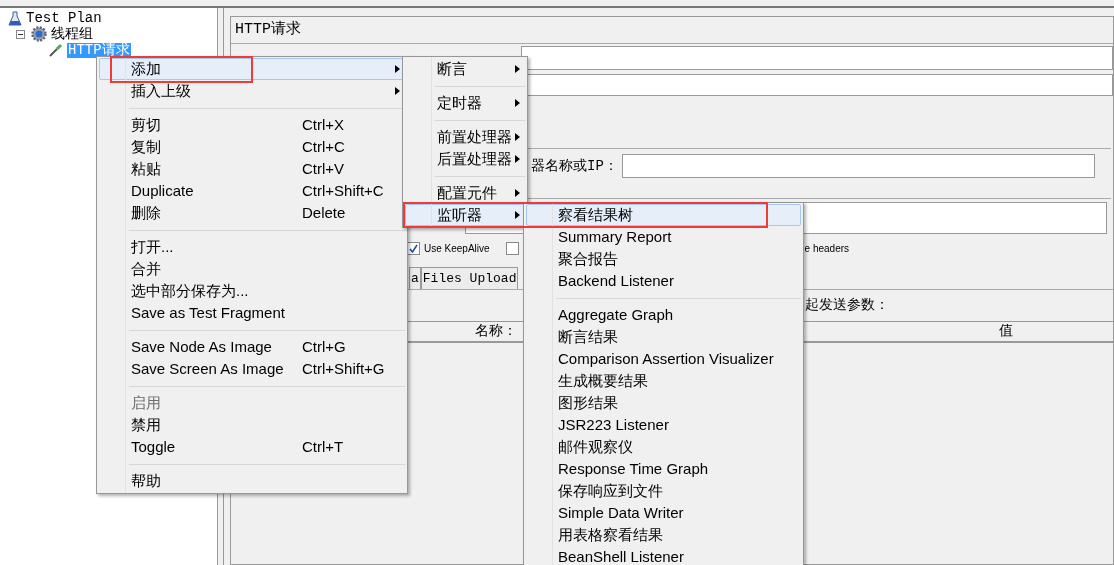 The width and height of the screenshot is (1114, 565). Describe the element at coordinates (465, 193) in the screenshot. I see `menu-item: 配置元件` at that location.